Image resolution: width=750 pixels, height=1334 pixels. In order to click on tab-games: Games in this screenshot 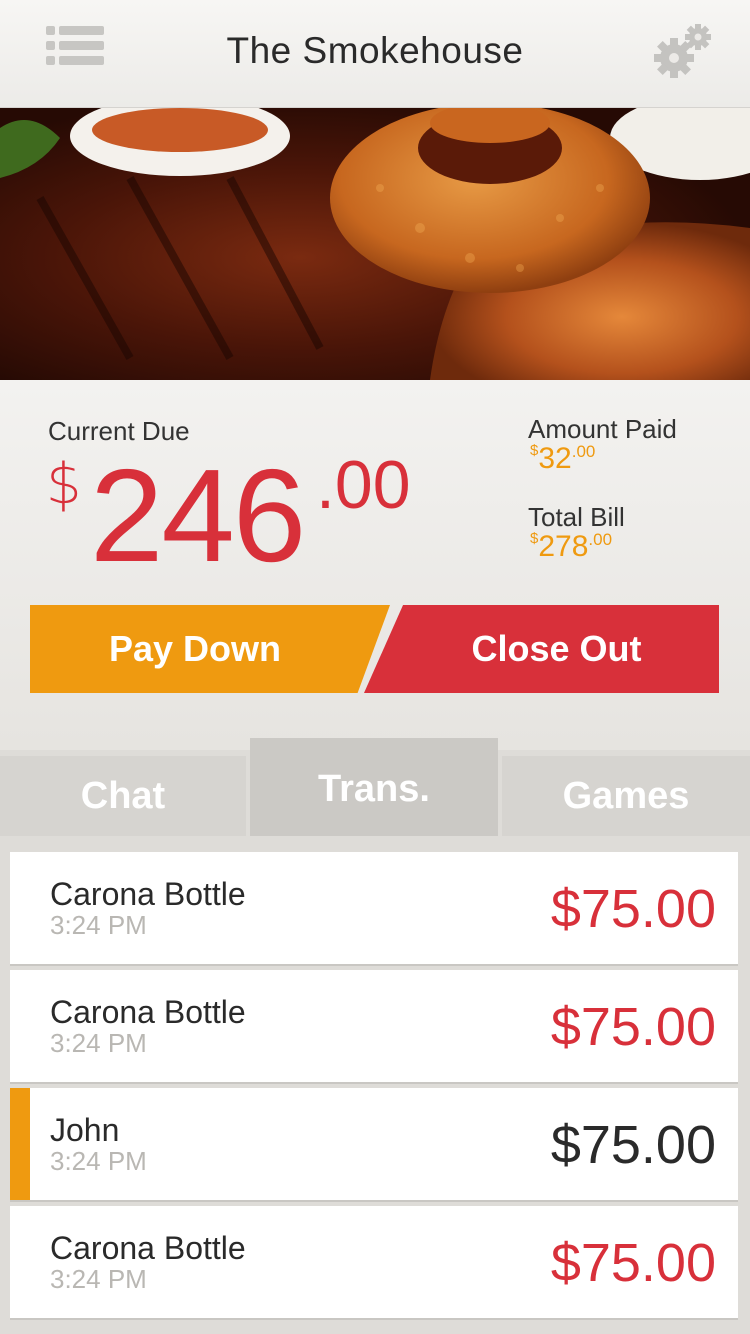, I will do `click(626, 796)`.